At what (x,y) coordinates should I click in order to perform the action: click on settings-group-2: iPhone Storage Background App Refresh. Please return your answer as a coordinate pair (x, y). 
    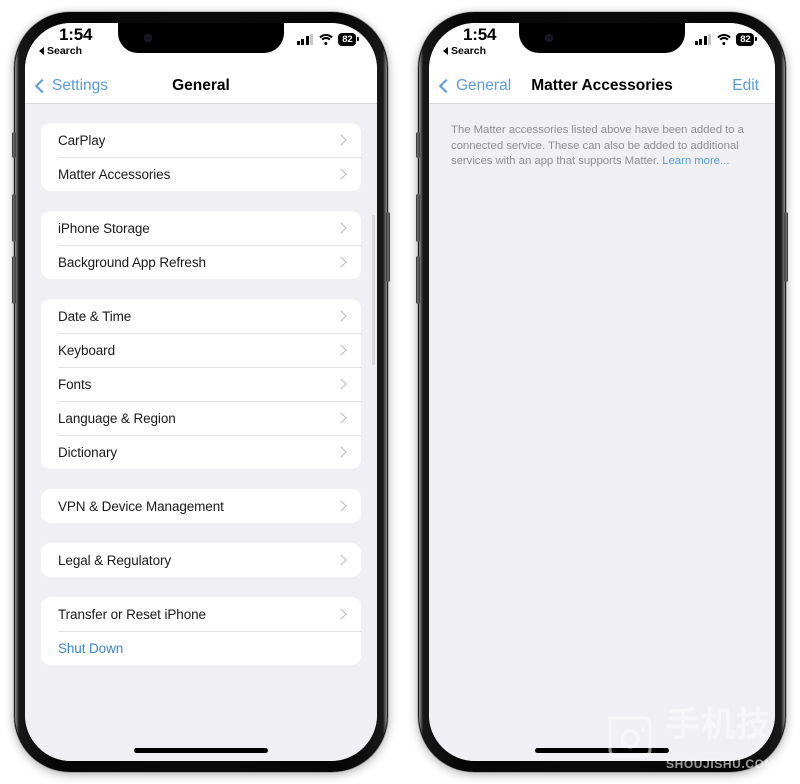
    Looking at the image, I should click on (201, 245).